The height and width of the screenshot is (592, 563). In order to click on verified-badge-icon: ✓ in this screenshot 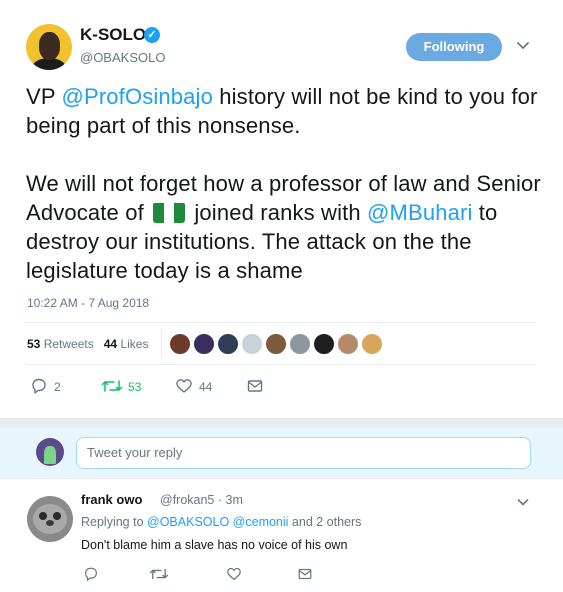, I will do `click(152, 35)`.